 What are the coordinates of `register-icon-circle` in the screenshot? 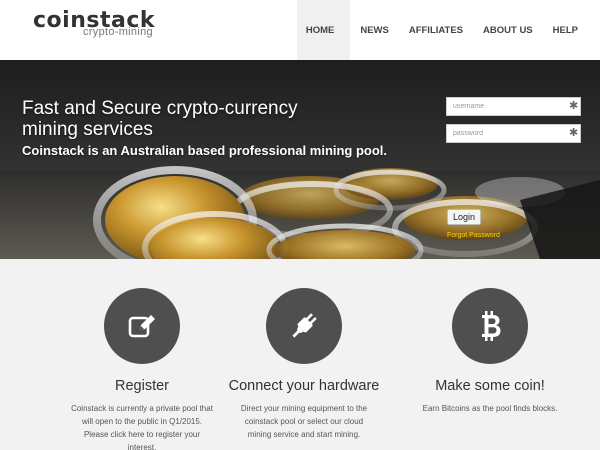 It's located at (142, 326).